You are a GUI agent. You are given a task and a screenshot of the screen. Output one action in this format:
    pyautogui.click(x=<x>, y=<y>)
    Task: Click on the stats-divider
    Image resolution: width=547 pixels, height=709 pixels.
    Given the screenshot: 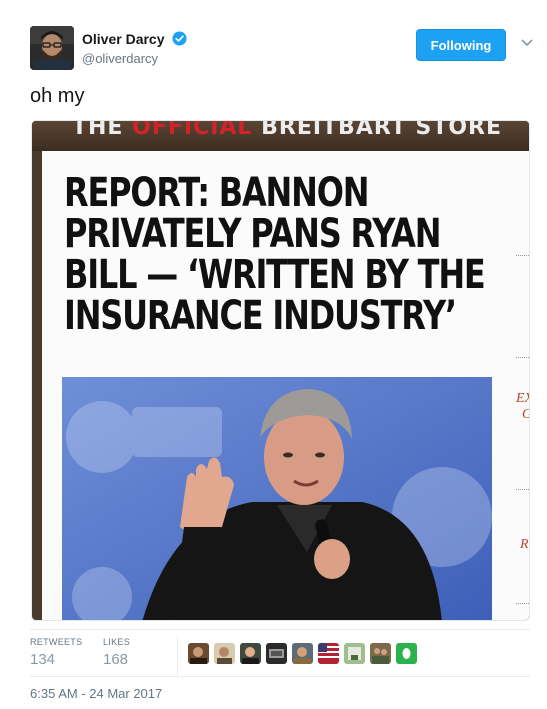 What is the action you would take?
    pyautogui.click(x=280, y=629)
    